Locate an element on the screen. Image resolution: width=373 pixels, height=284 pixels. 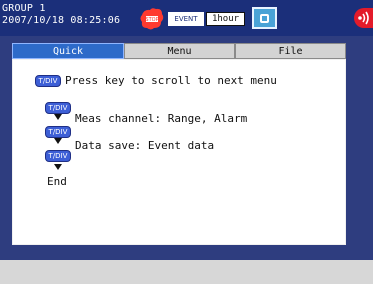
tab-bar: Quick Menu File is located at coordinates (179, 51).